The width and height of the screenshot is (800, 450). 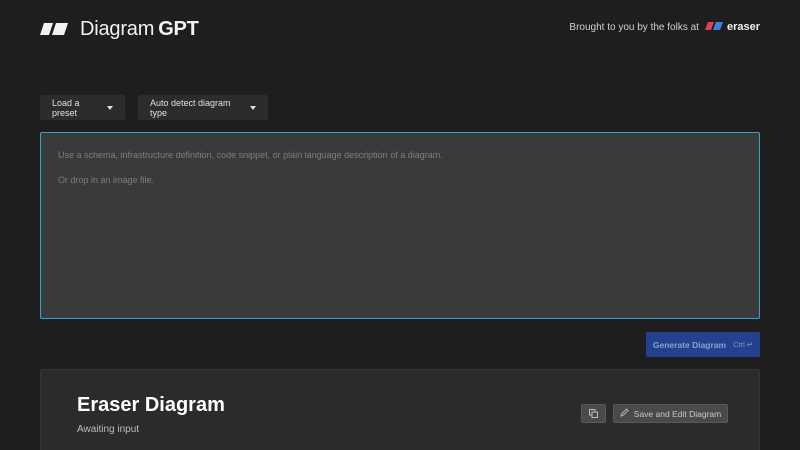 I want to click on app-title: Diagram GPT, so click(x=139, y=29).